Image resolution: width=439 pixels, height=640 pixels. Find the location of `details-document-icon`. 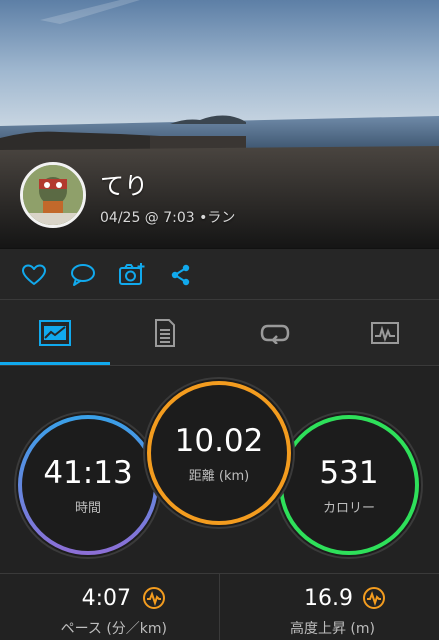

details-document-icon is located at coordinates (165, 333).